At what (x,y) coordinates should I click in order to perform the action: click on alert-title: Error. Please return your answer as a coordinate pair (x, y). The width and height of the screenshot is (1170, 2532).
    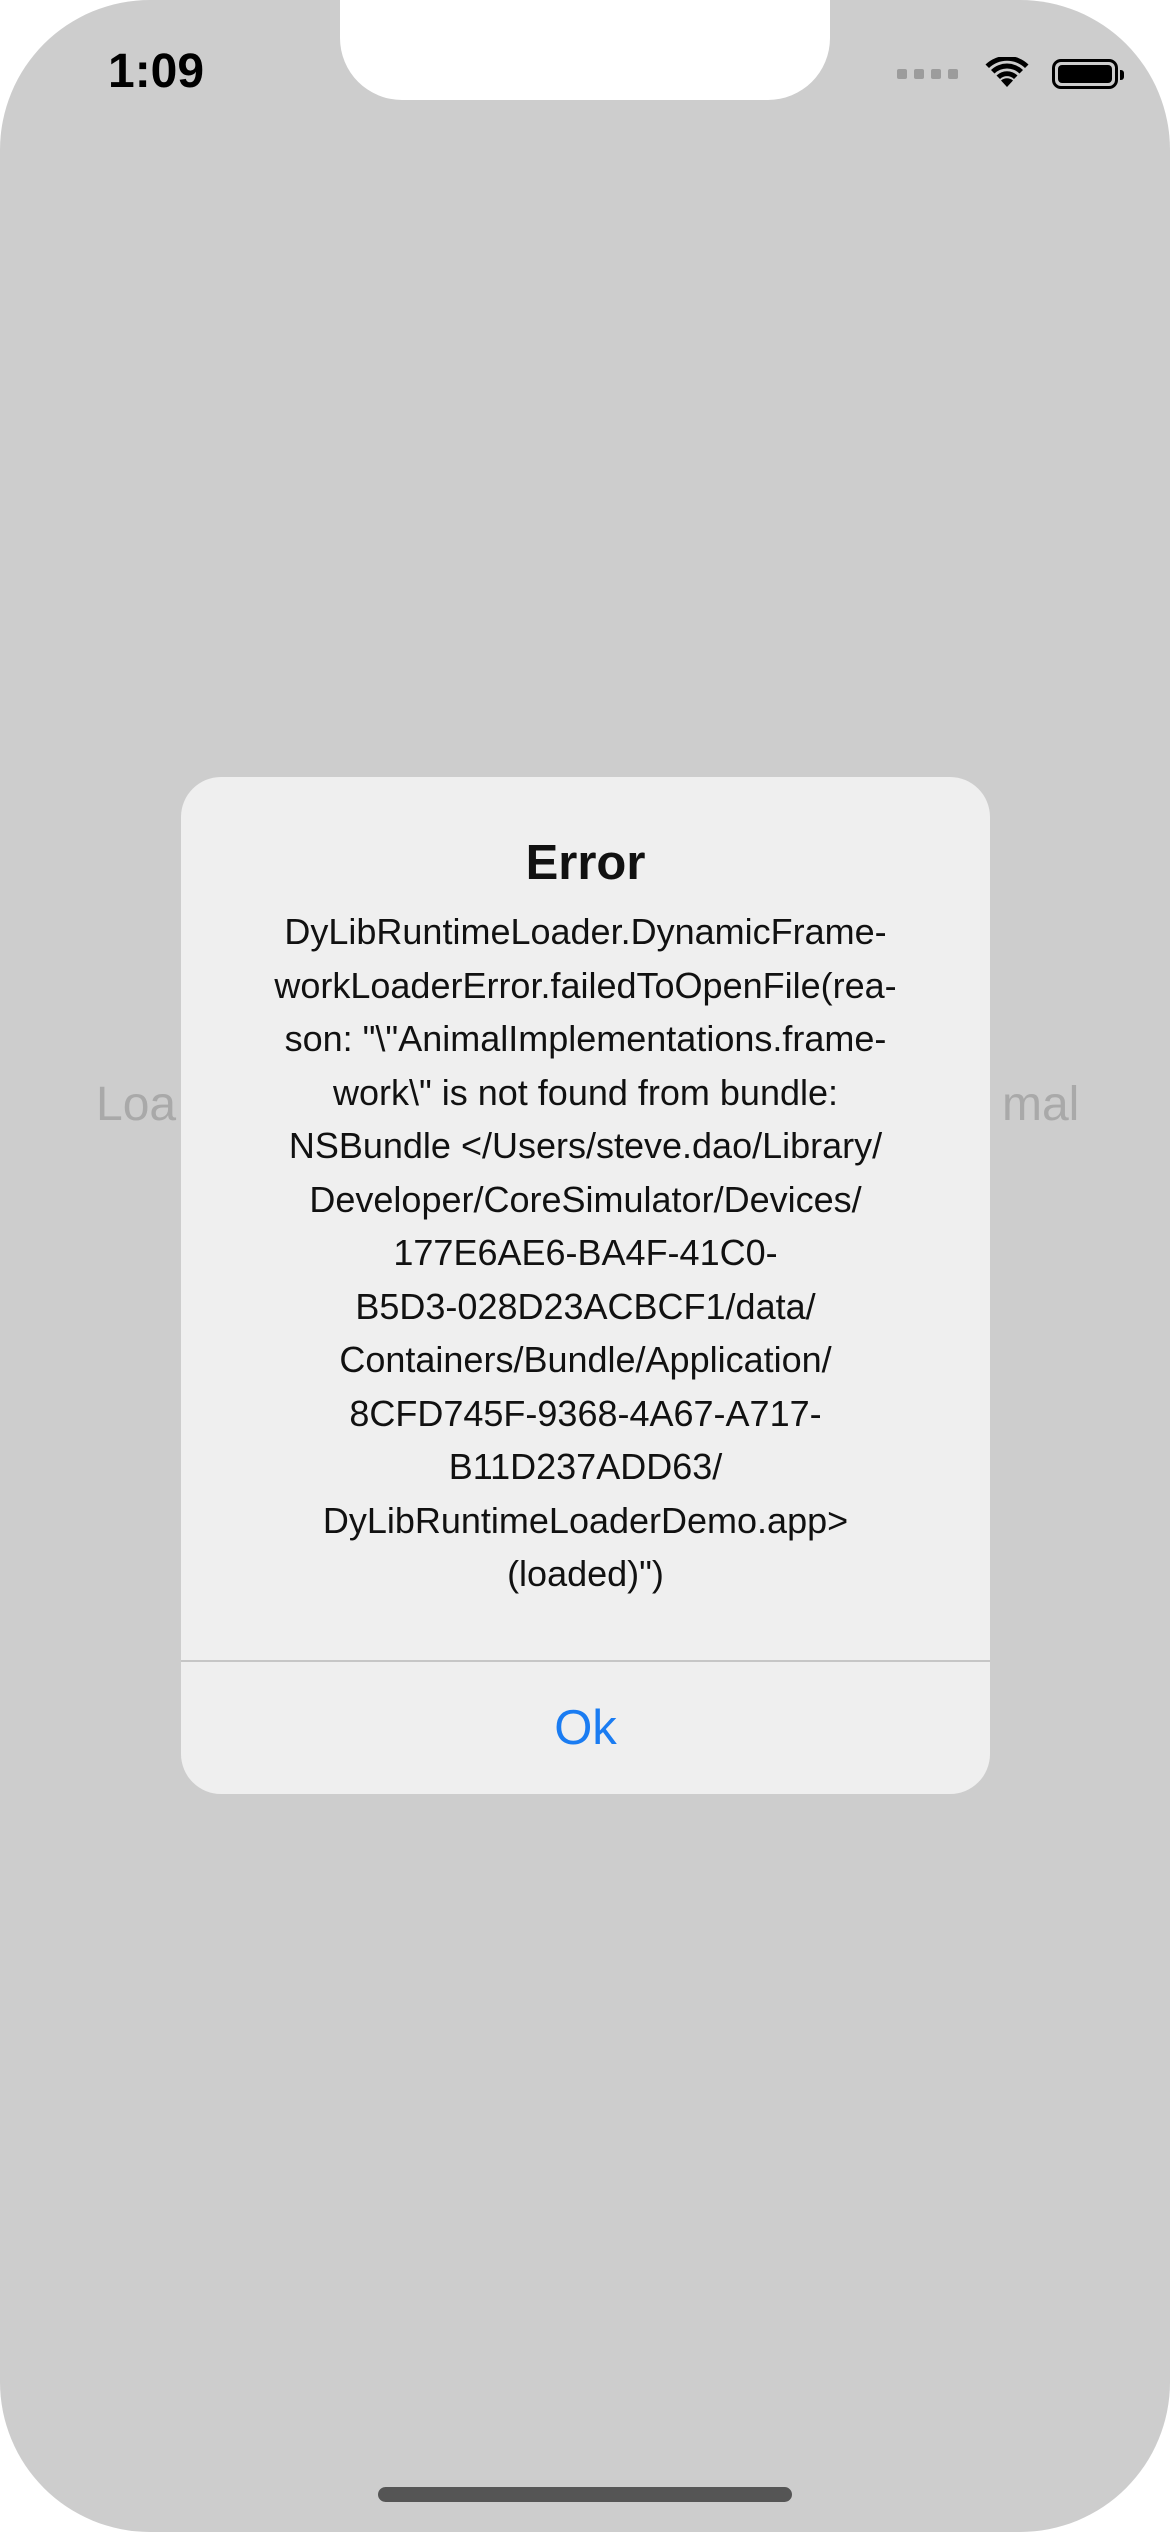
    Looking at the image, I should click on (585, 863).